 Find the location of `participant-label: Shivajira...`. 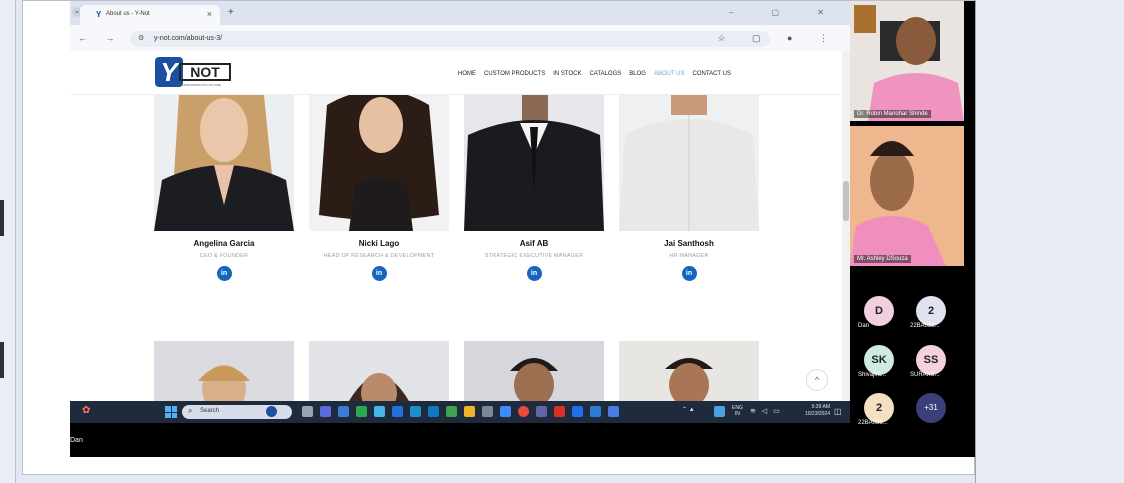

participant-label: Shivajira... is located at coordinates (872, 375).